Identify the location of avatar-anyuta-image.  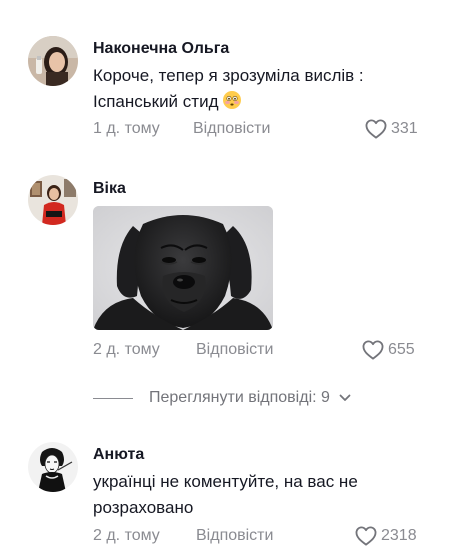
(53, 467).